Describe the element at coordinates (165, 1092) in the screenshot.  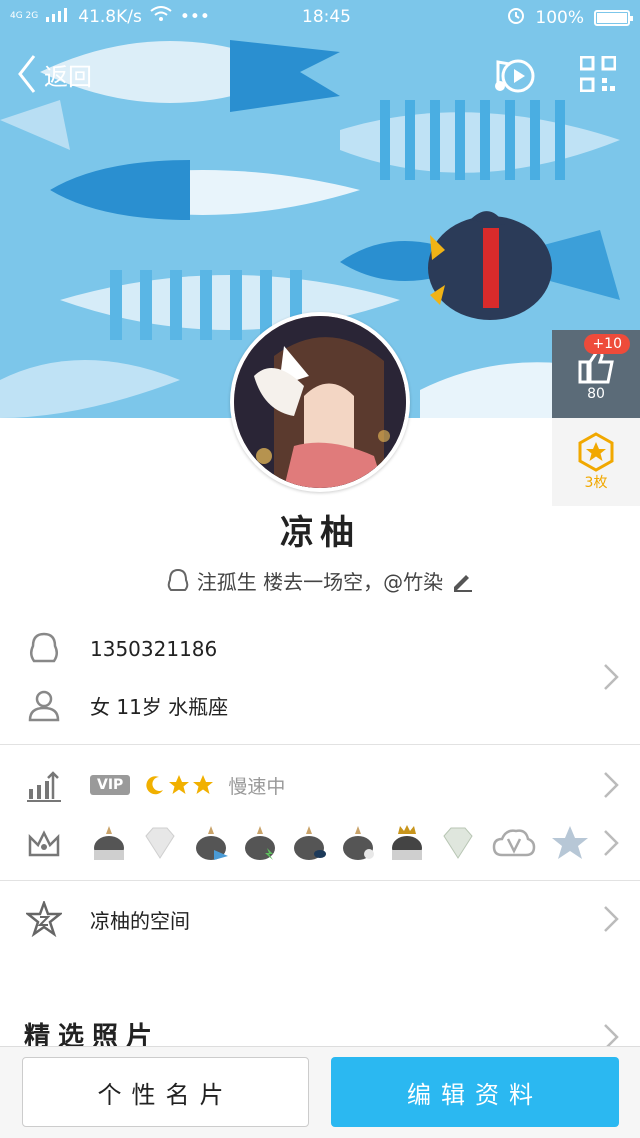
I see `profile-card-button: 个性名片` at that location.